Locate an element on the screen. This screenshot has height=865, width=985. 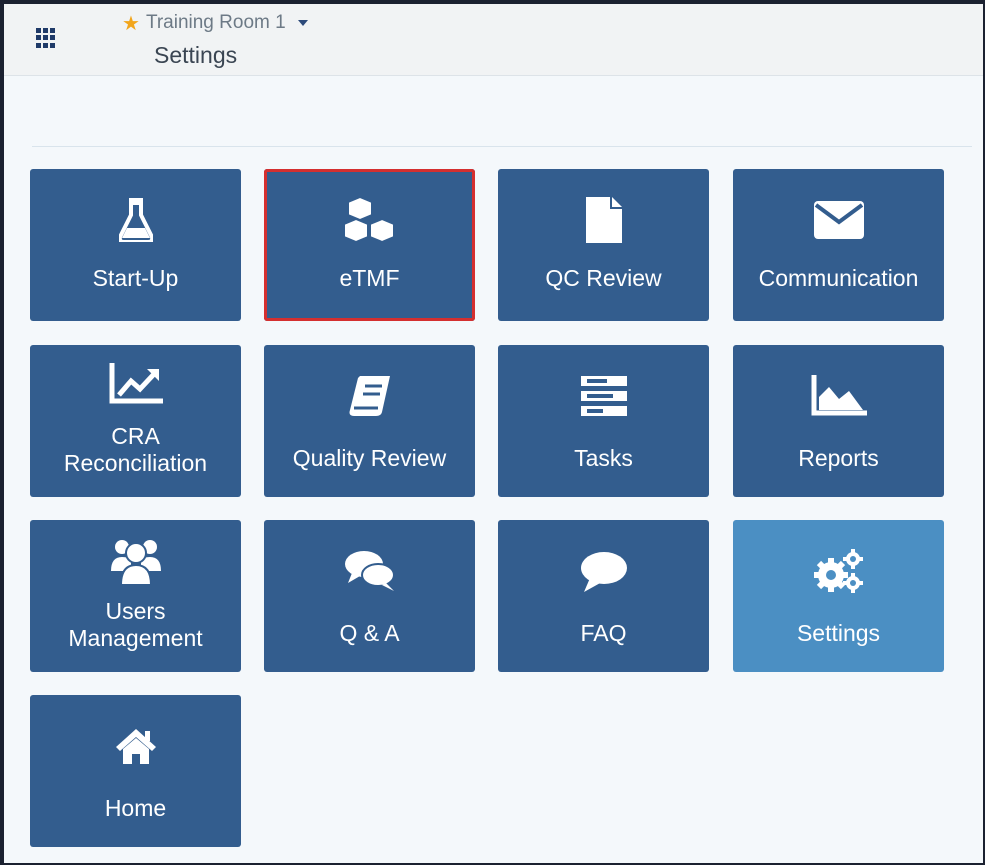
room-selector: ★ Training Room 1 is located at coordinates (215, 23).